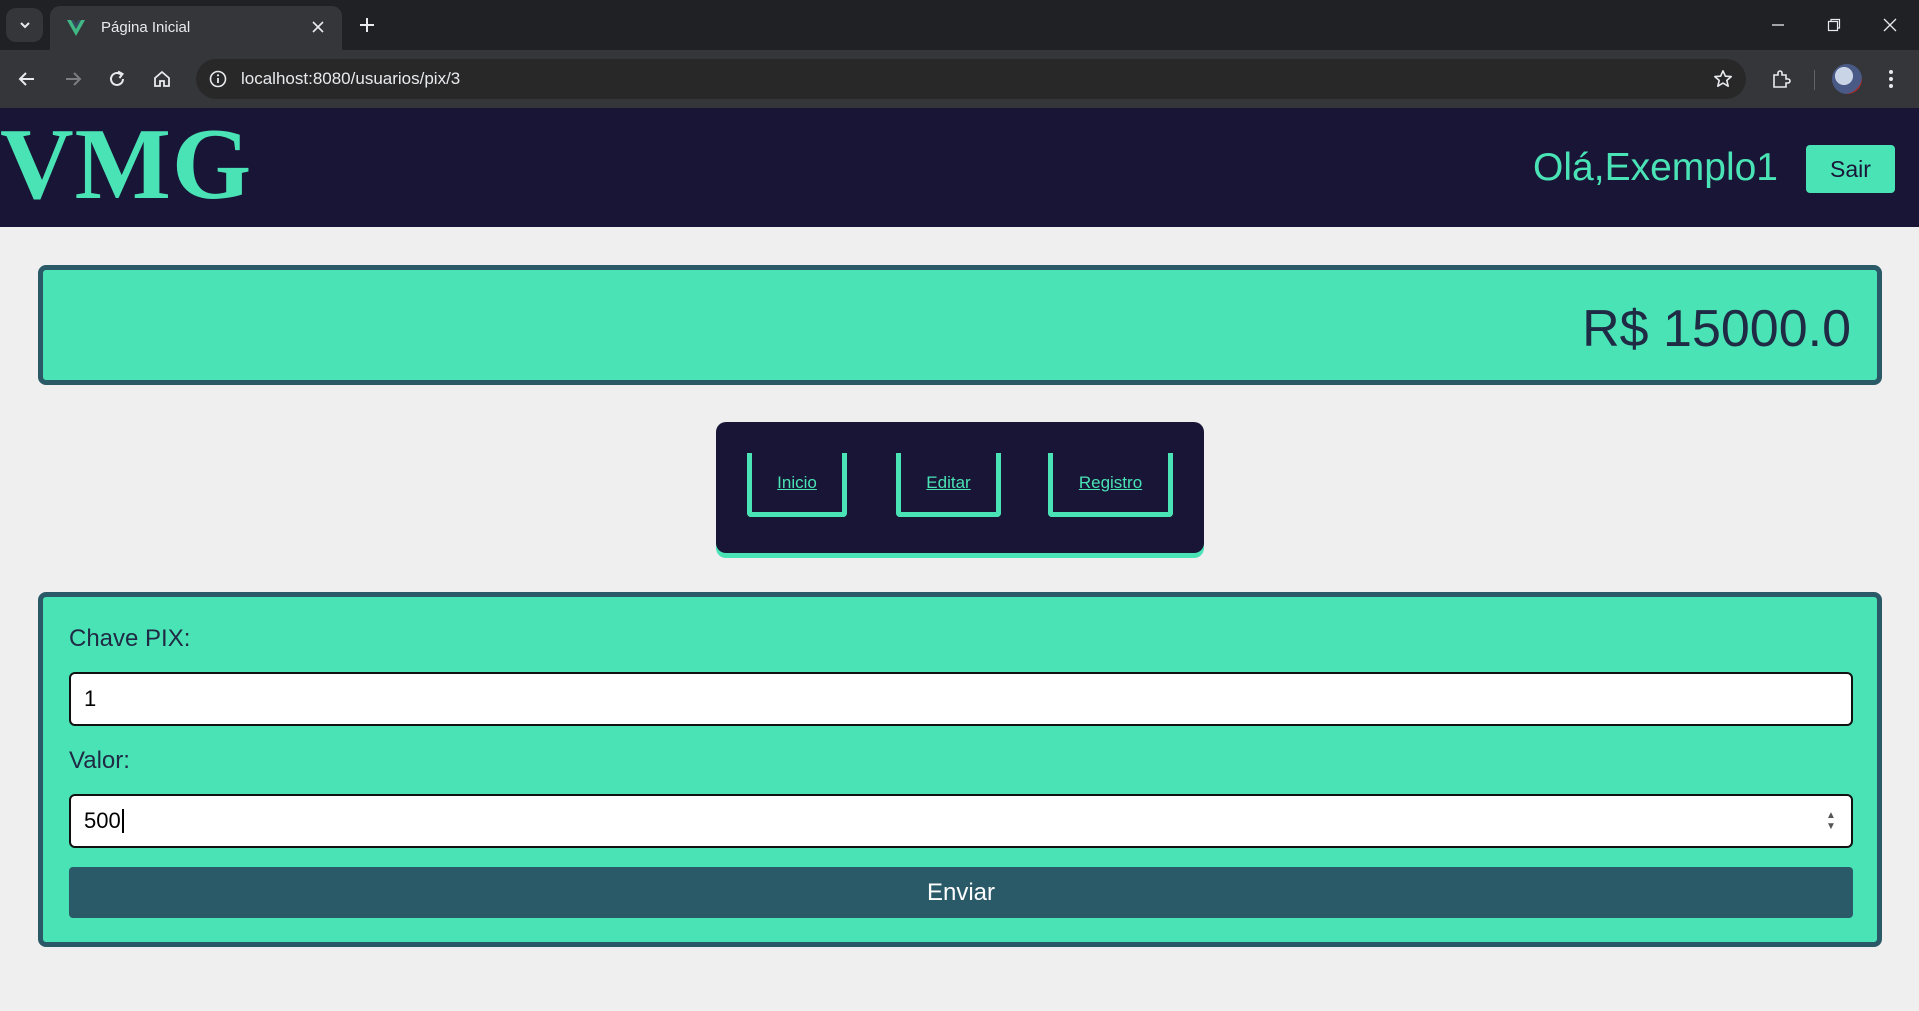 This screenshot has height=1011, width=1919. Describe the element at coordinates (1781, 79) in the screenshot. I see `extensions-icon` at that location.